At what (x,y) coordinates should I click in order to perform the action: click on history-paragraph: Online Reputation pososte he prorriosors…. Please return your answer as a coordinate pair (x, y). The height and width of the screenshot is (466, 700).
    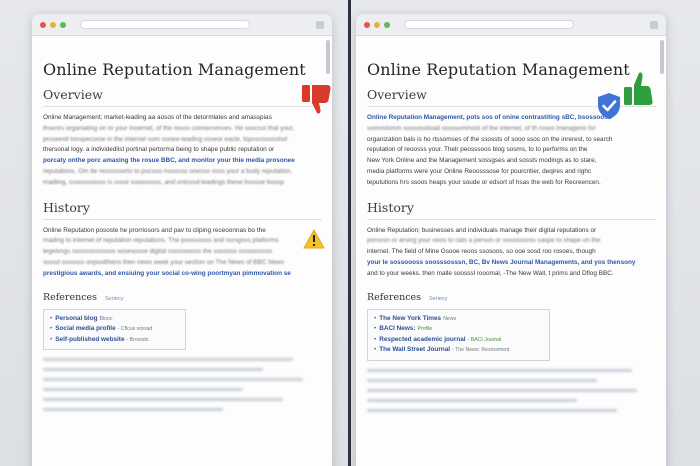
    Looking at the image, I should click on (182, 253).